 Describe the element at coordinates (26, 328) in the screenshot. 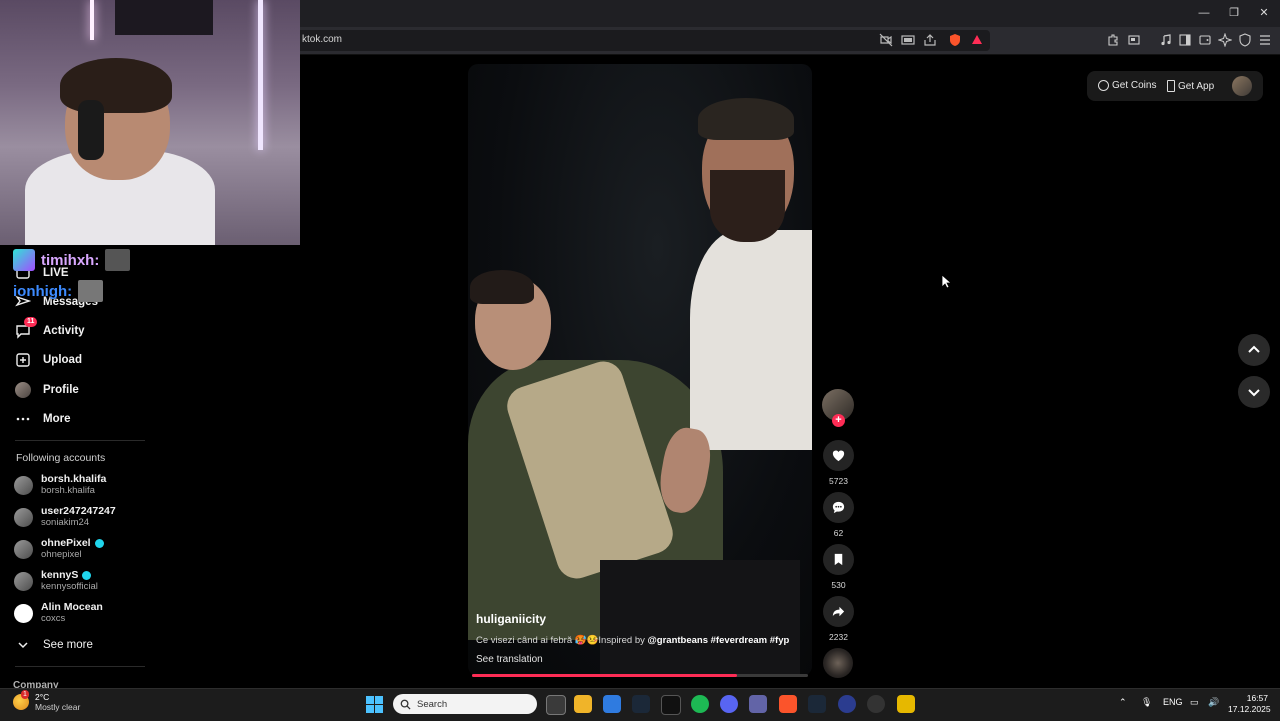

I see `activity-icon: 11` at that location.